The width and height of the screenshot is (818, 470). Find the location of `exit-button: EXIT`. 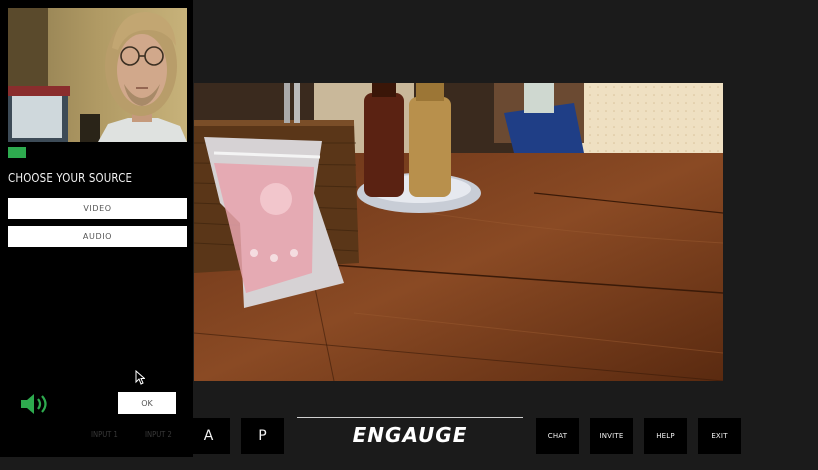

exit-button: EXIT is located at coordinates (719, 436).